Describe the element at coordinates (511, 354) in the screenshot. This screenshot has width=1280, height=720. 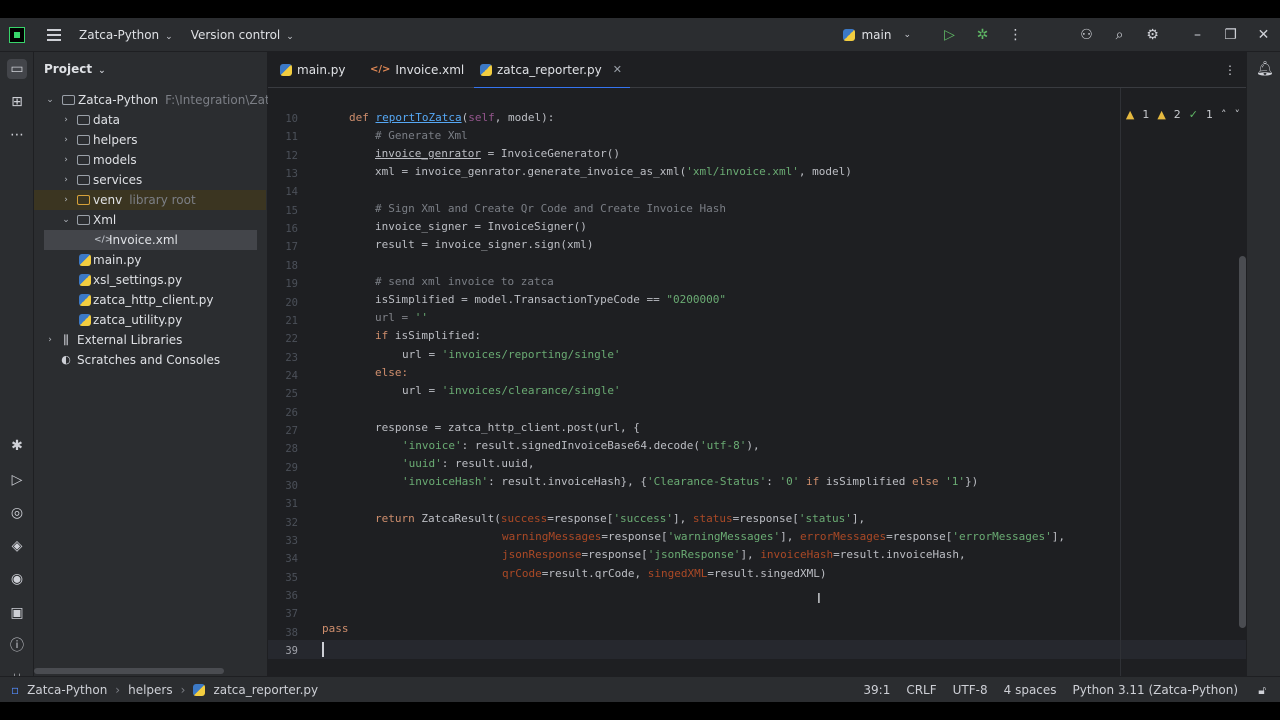
I see `code-line: url = 'invoices/reporting/single'` at that location.